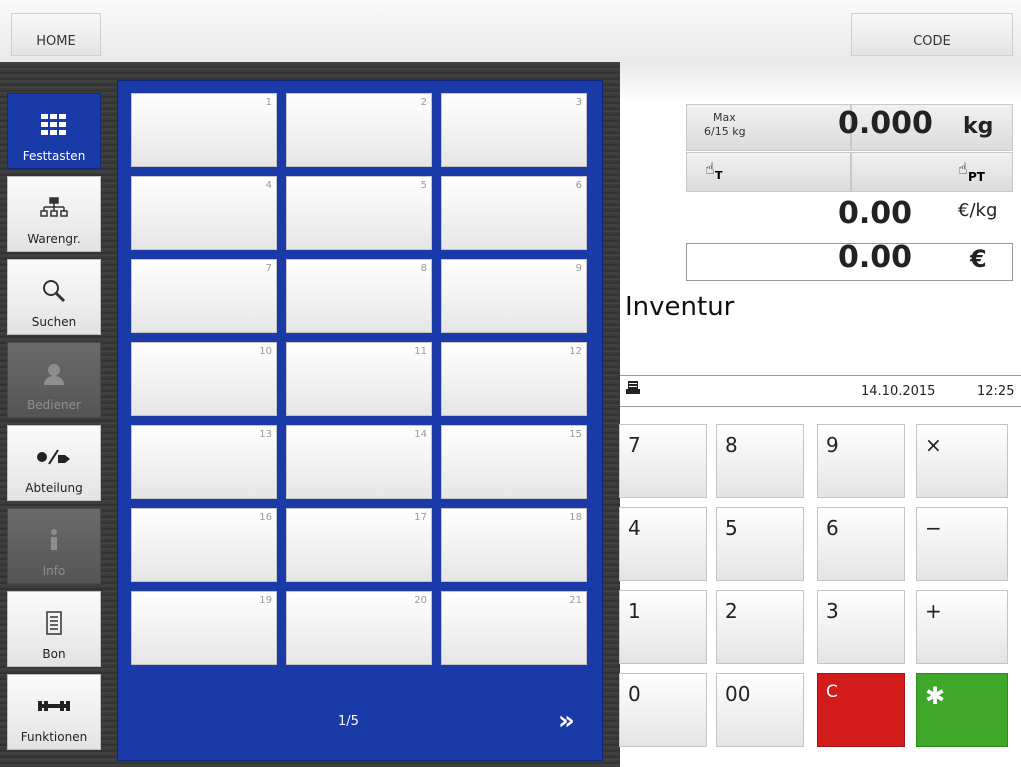 Image resolution: width=1021 pixels, height=767 pixels. Describe the element at coordinates (54, 291) in the screenshot. I see `search-icon` at that location.